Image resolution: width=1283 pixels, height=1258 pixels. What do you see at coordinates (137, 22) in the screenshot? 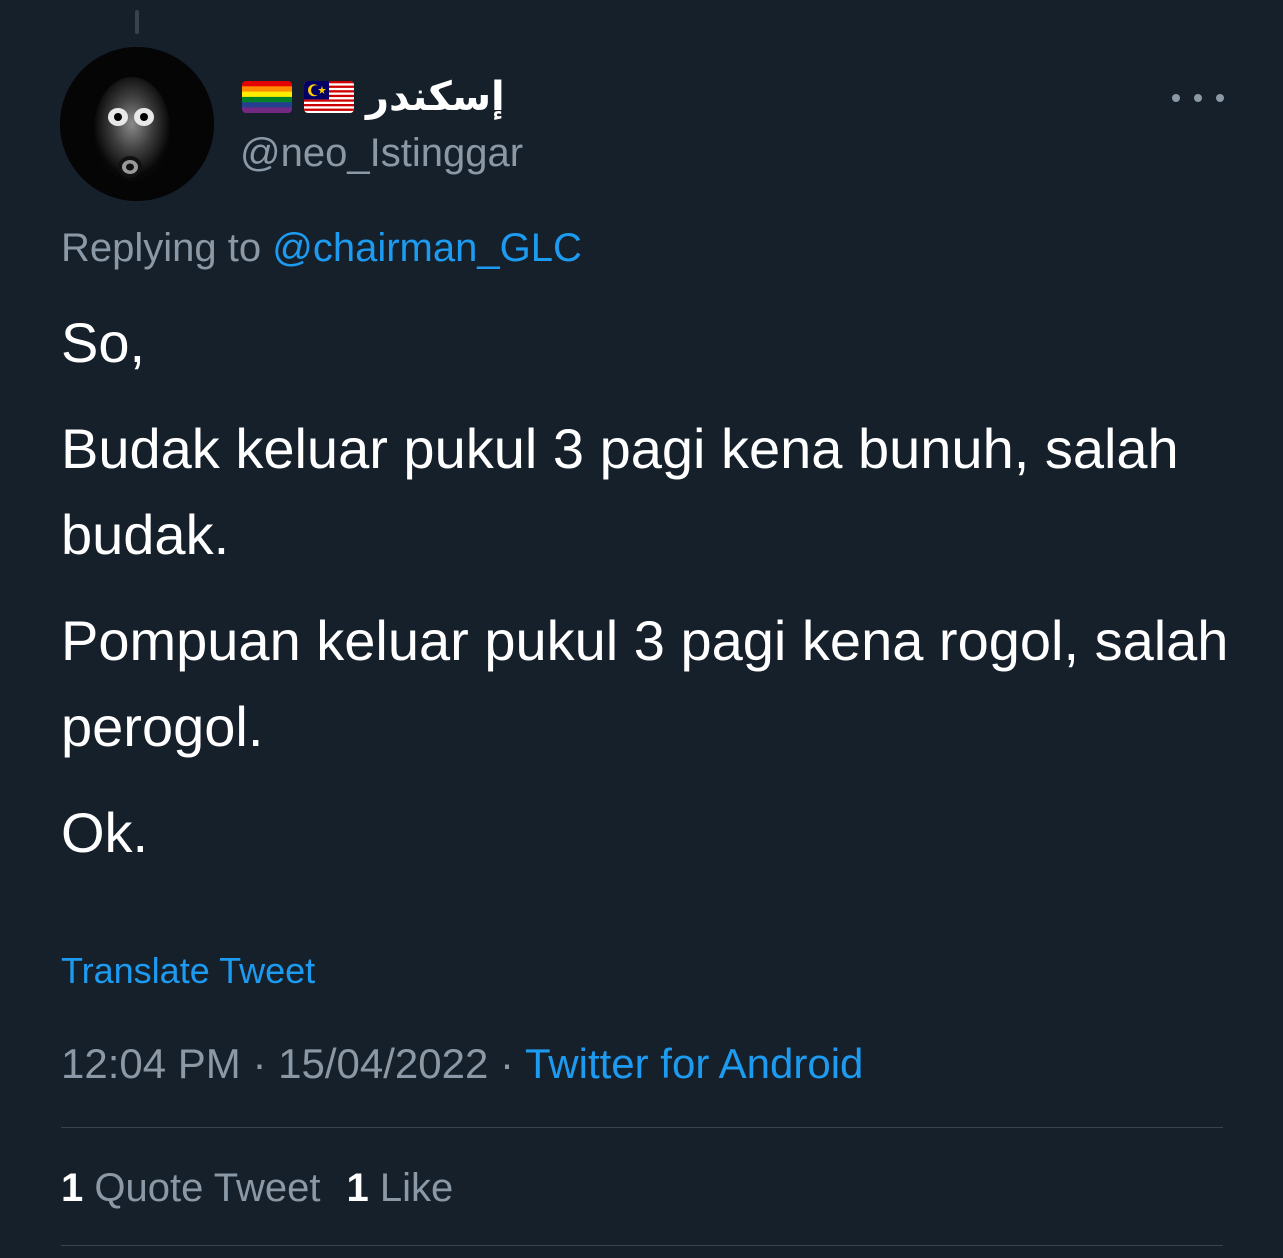
I see `thread-connector-line` at bounding box center [137, 22].